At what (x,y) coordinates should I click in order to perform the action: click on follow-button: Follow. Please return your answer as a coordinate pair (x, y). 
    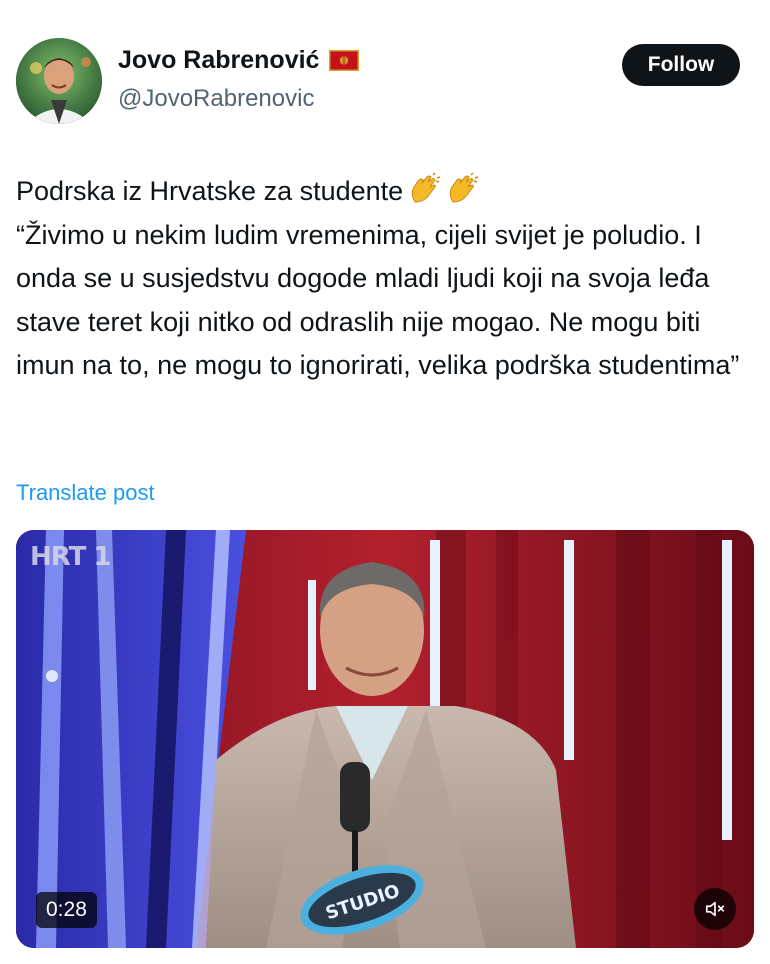
    Looking at the image, I should click on (681, 65).